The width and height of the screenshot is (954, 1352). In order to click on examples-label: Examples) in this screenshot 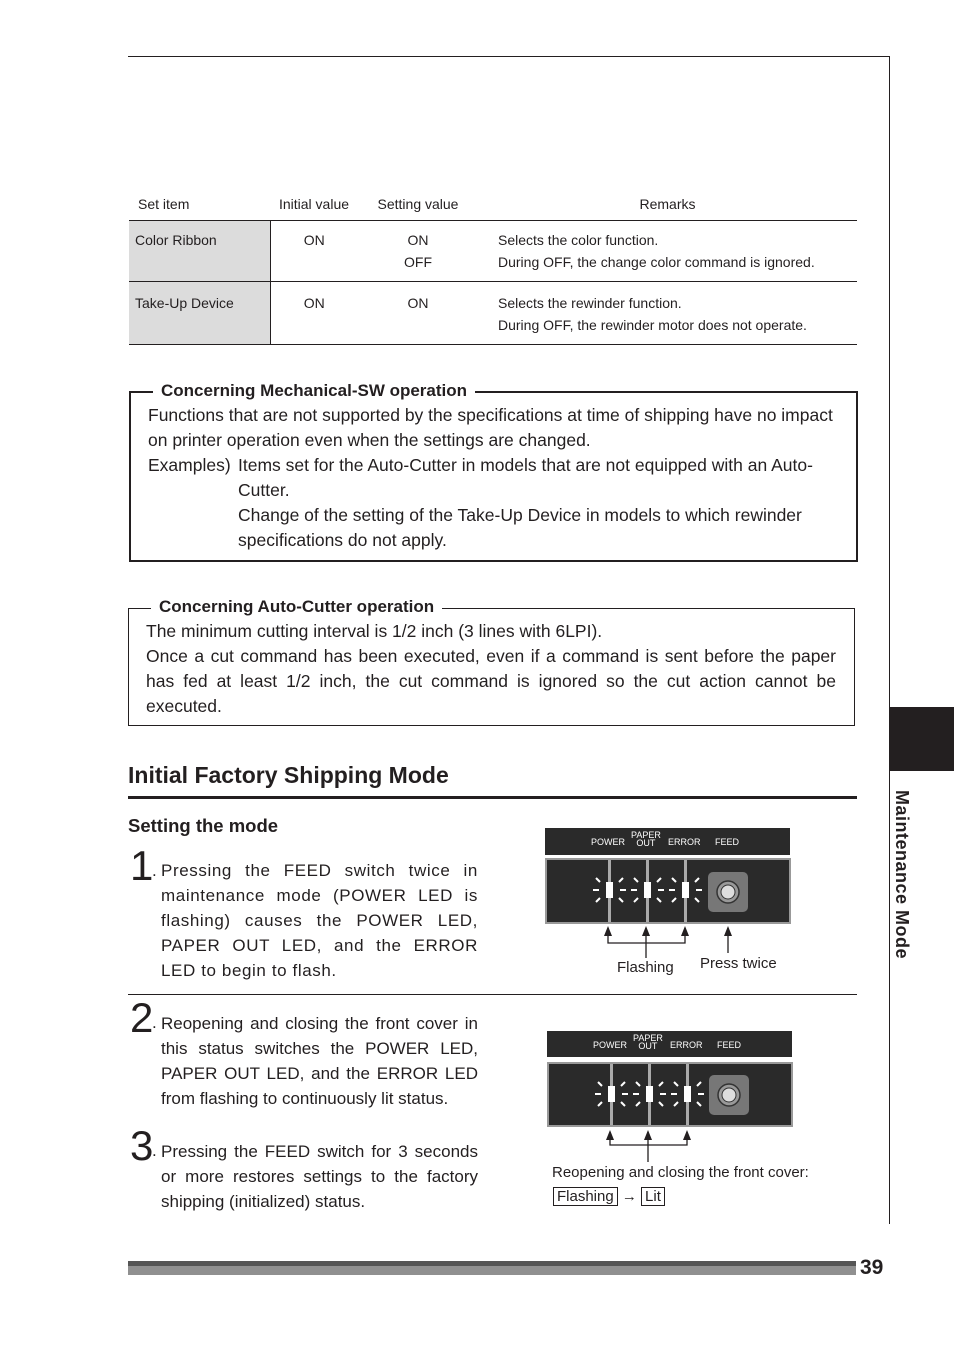, I will do `click(189, 465)`.